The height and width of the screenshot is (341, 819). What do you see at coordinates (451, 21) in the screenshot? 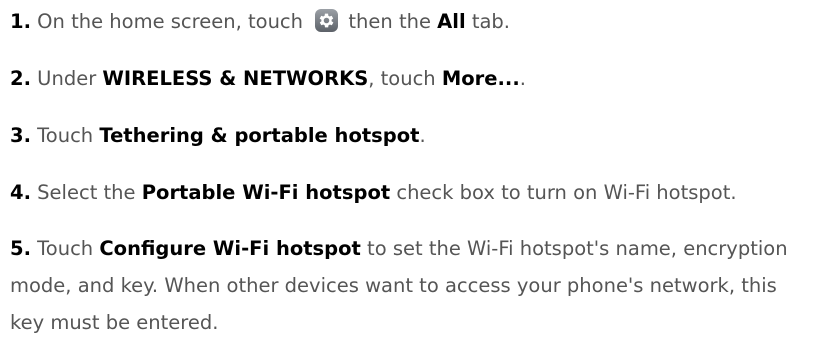
I see `all-tab-label: All` at bounding box center [451, 21].